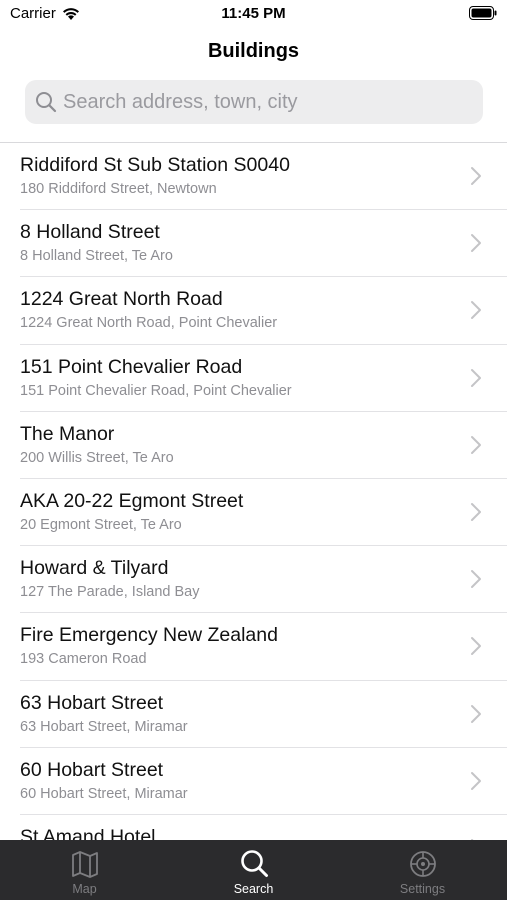  What do you see at coordinates (149, 323) in the screenshot?
I see `building-address: 1224 Great North Road, Point Chevalier` at bounding box center [149, 323].